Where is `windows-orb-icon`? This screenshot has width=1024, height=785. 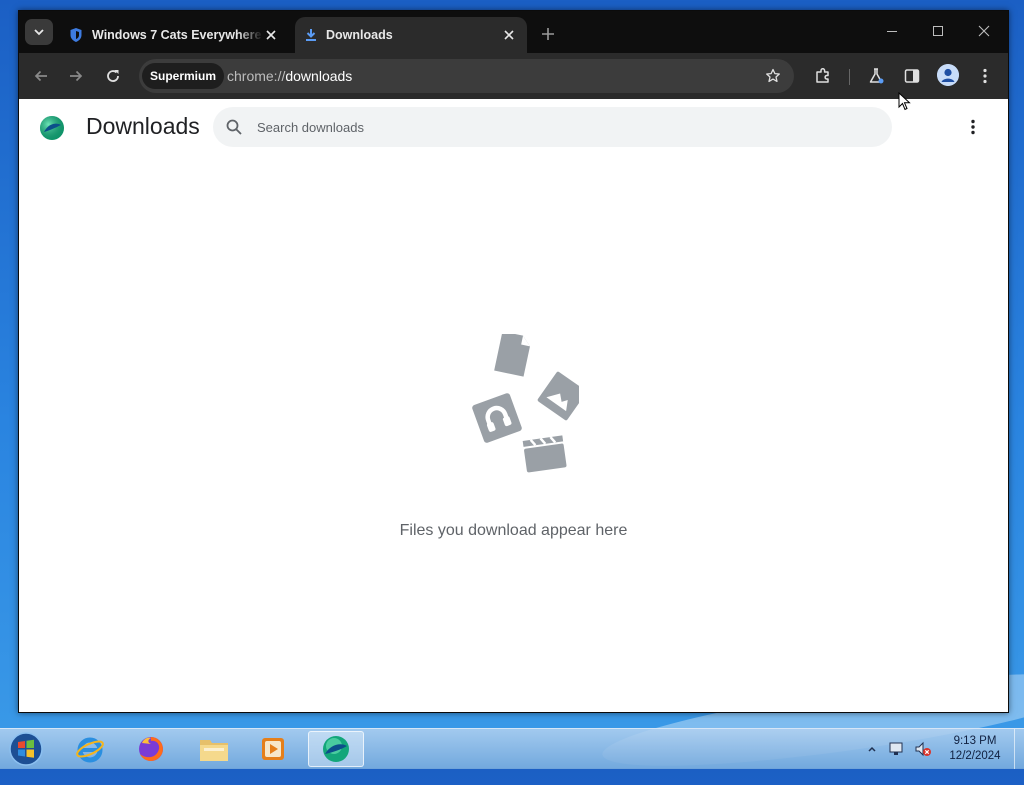 windows-orb-icon is located at coordinates (26, 749).